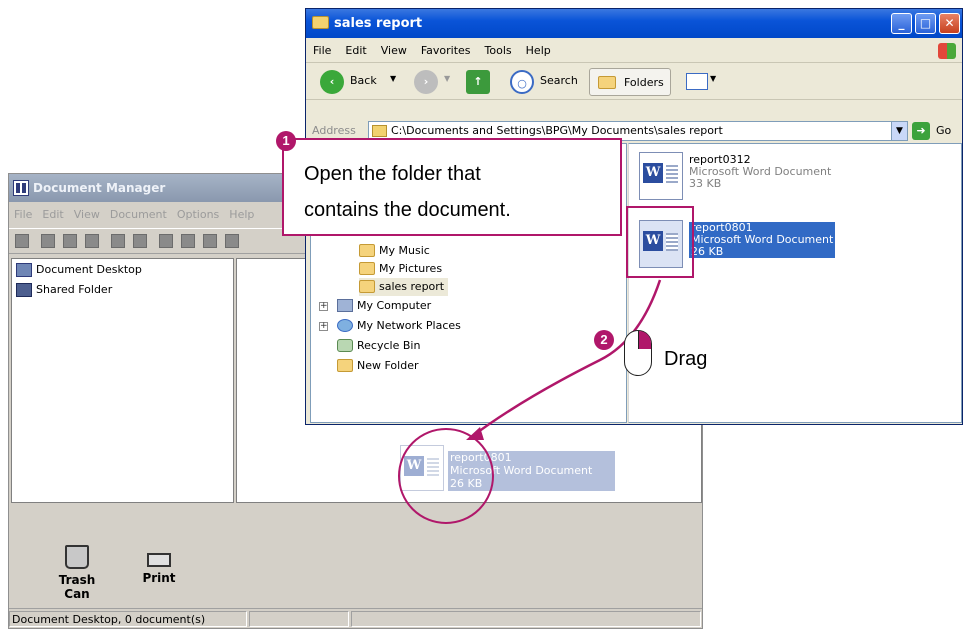  Describe the element at coordinates (634, 51) in the screenshot. I see `explorer-menu-bar: File Edit View Favorites Tools Help` at that location.